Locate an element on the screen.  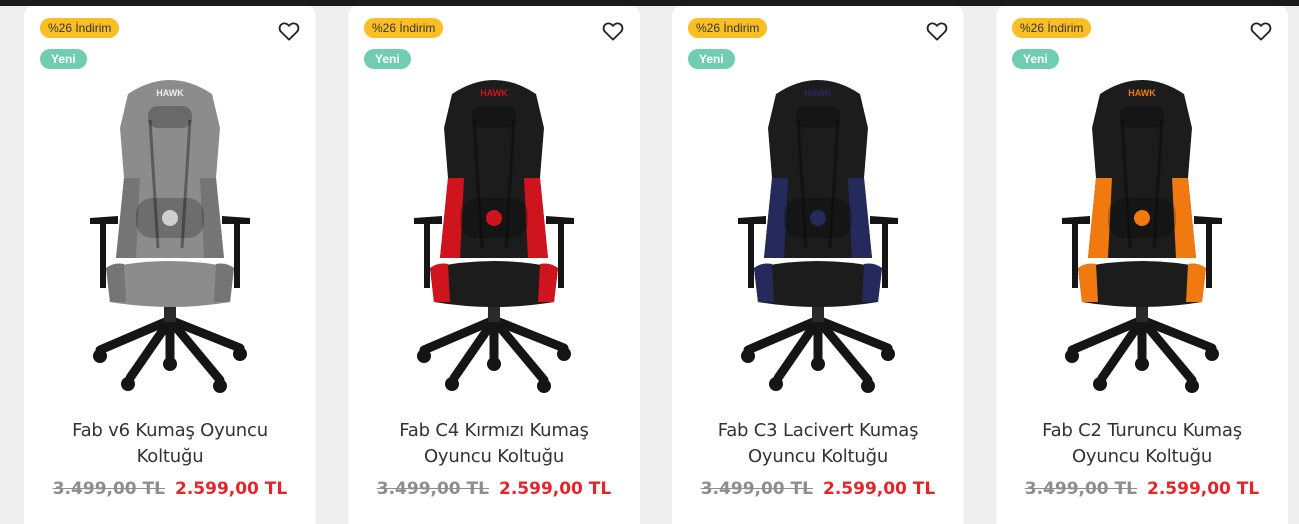
product-name: Fab C3 Lacivert Kumaş Oyuncu Koltuğu is located at coordinates (818, 444).